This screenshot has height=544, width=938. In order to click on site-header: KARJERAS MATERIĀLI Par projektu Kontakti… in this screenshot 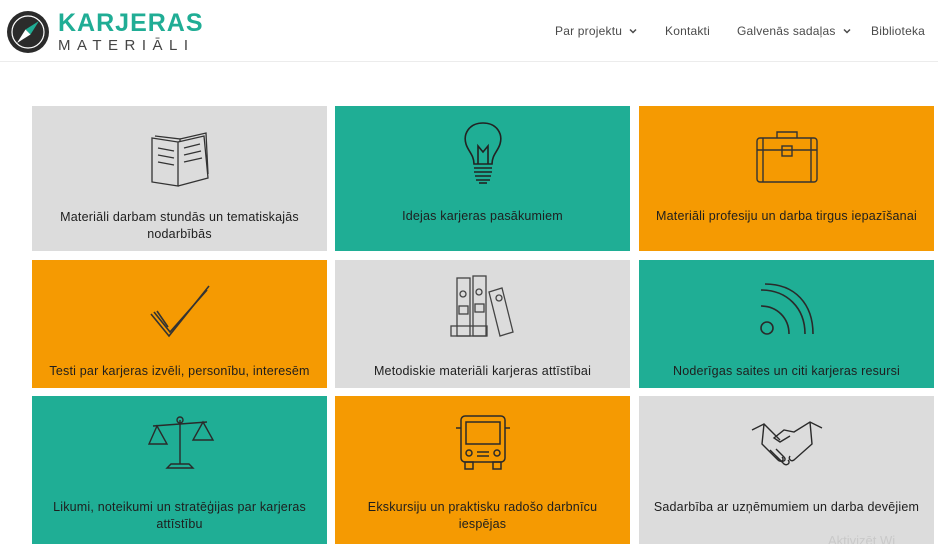, I will do `click(469, 31)`.